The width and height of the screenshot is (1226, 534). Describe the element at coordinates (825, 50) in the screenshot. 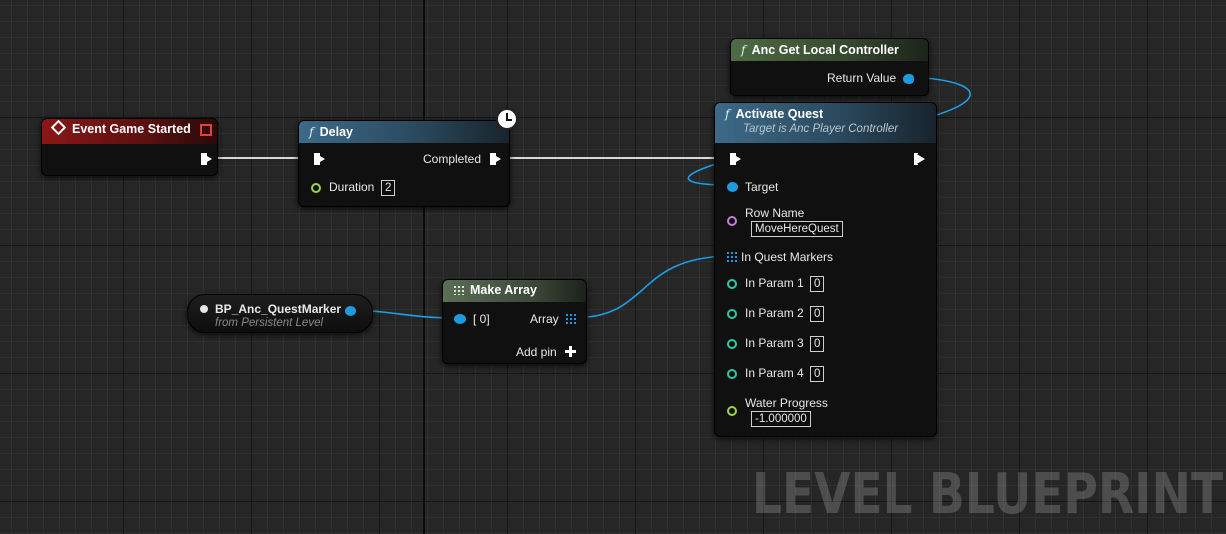

I see `get-local-controller-title: Anc Get Local Controller` at that location.